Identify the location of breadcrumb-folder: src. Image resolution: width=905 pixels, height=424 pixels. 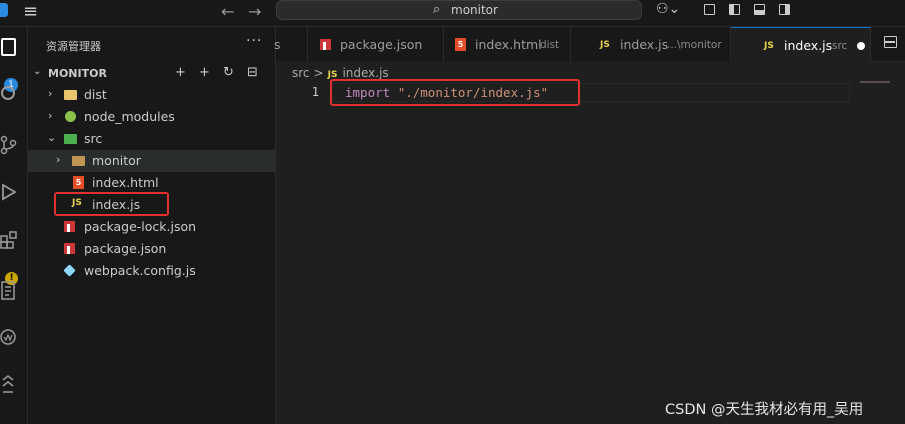
(301, 73).